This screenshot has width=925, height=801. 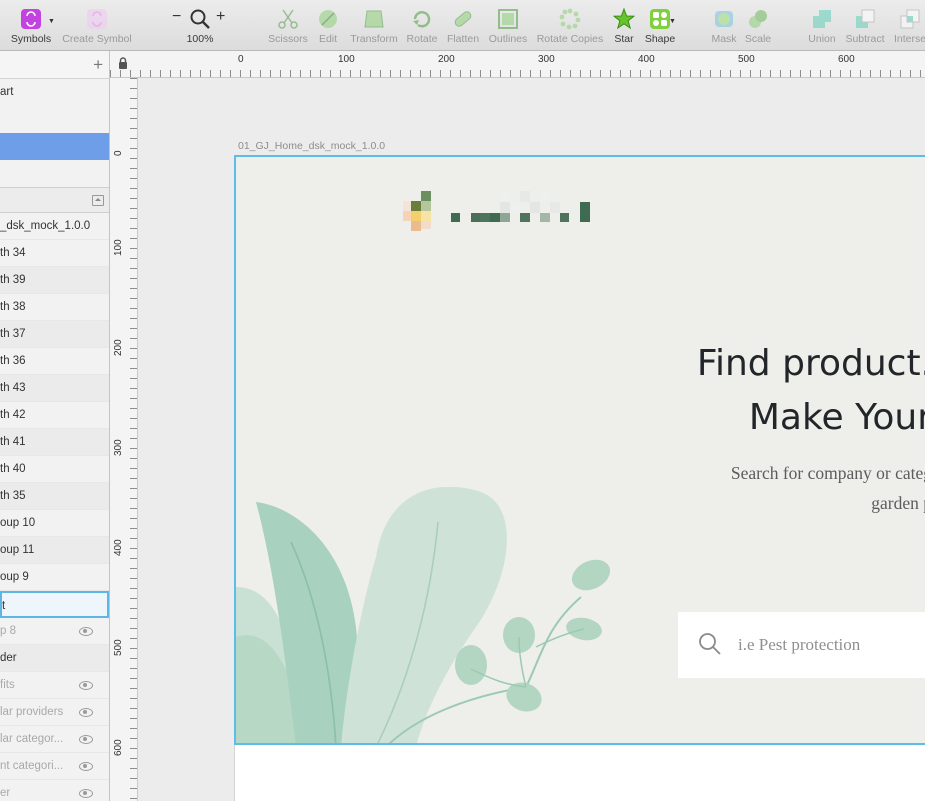 I want to click on layer-item: th 36, so click(x=54, y=361).